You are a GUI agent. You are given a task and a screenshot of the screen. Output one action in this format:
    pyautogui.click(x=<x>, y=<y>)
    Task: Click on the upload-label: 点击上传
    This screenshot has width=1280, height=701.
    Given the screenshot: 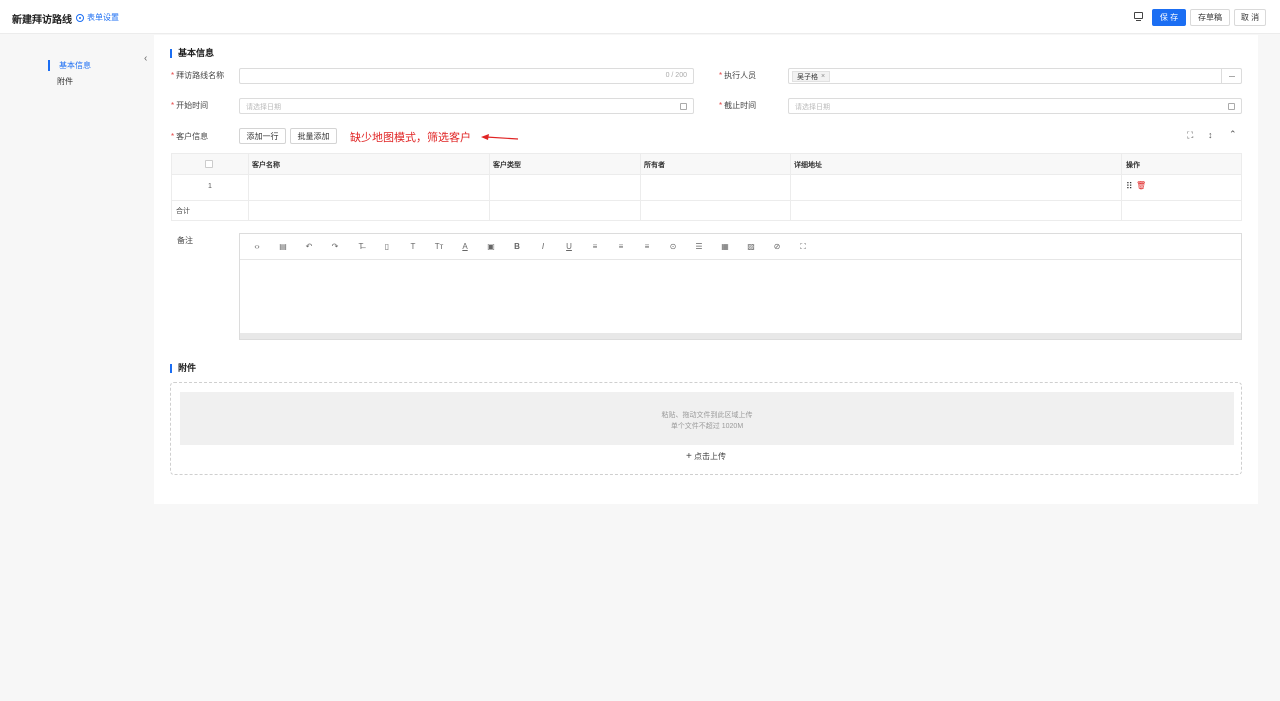 What is the action you would take?
    pyautogui.click(x=710, y=456)
    